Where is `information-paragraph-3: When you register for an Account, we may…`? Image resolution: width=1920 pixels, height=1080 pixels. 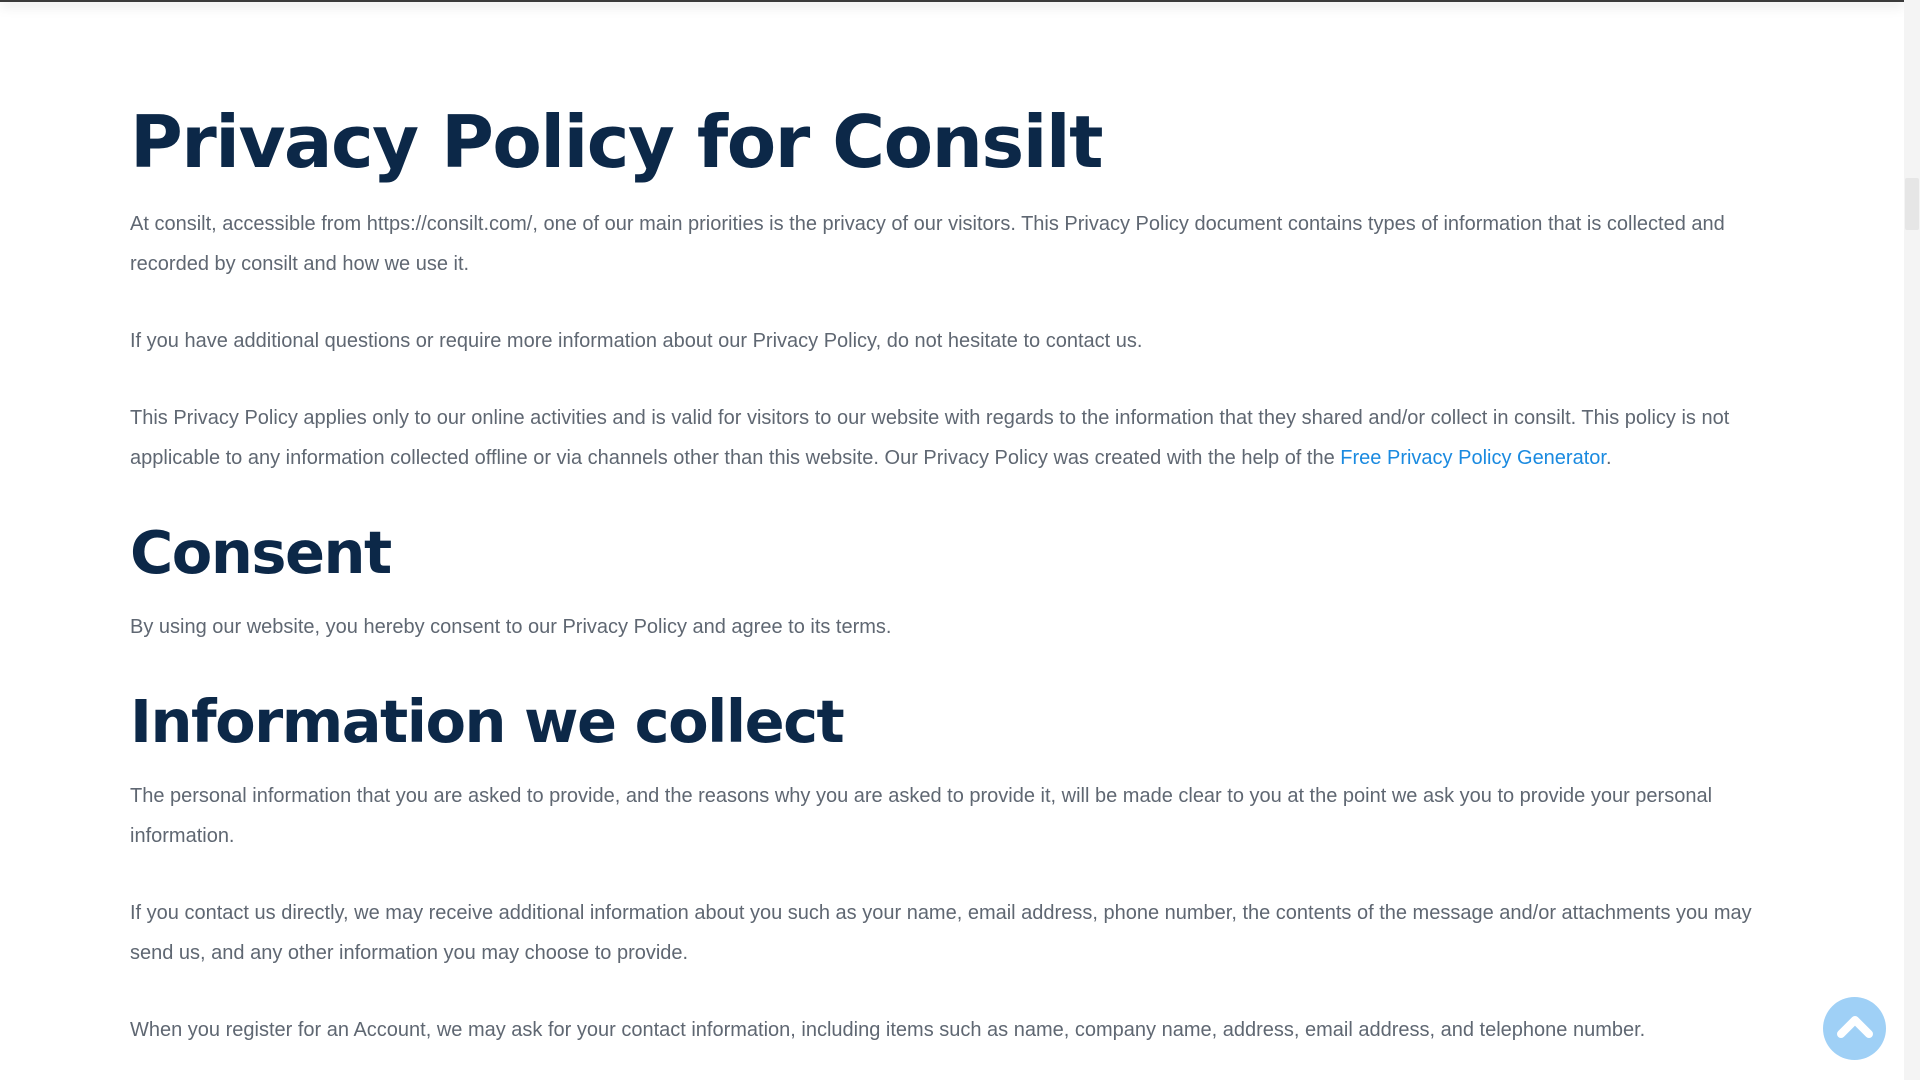 information-paragraph-3: When you register for an Account, we may… is located at coordinates (888, 1030).